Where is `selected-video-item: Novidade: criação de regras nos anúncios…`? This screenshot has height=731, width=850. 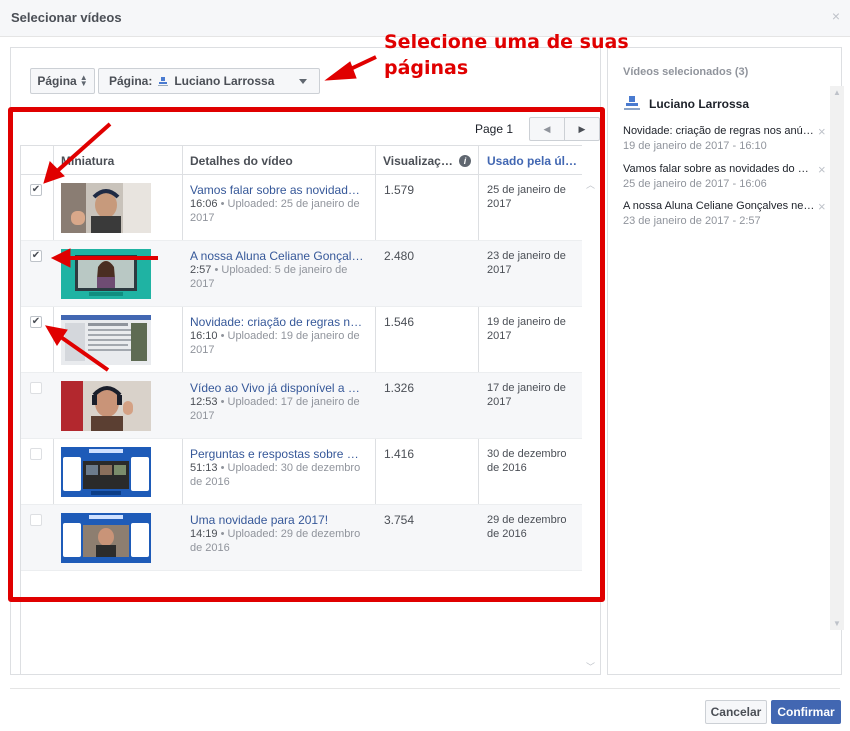
selected-video-item: Novidade: criação de regras nos anúncios… is located at coordinates (723, 139).